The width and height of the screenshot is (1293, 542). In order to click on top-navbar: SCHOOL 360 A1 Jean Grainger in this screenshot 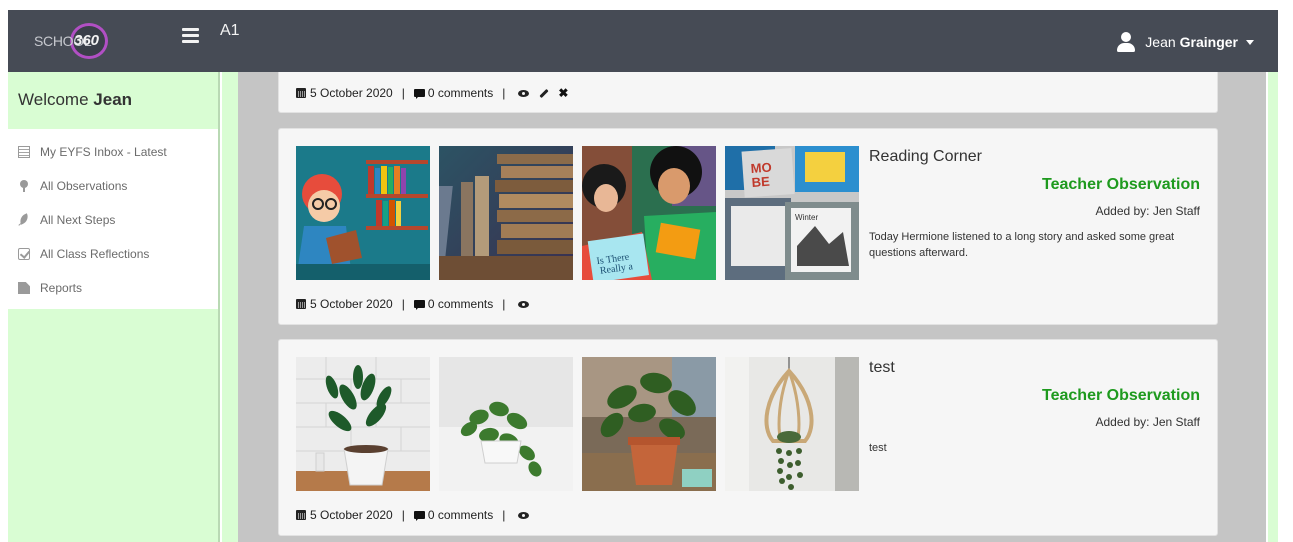, I will do `click(643, 41)`.